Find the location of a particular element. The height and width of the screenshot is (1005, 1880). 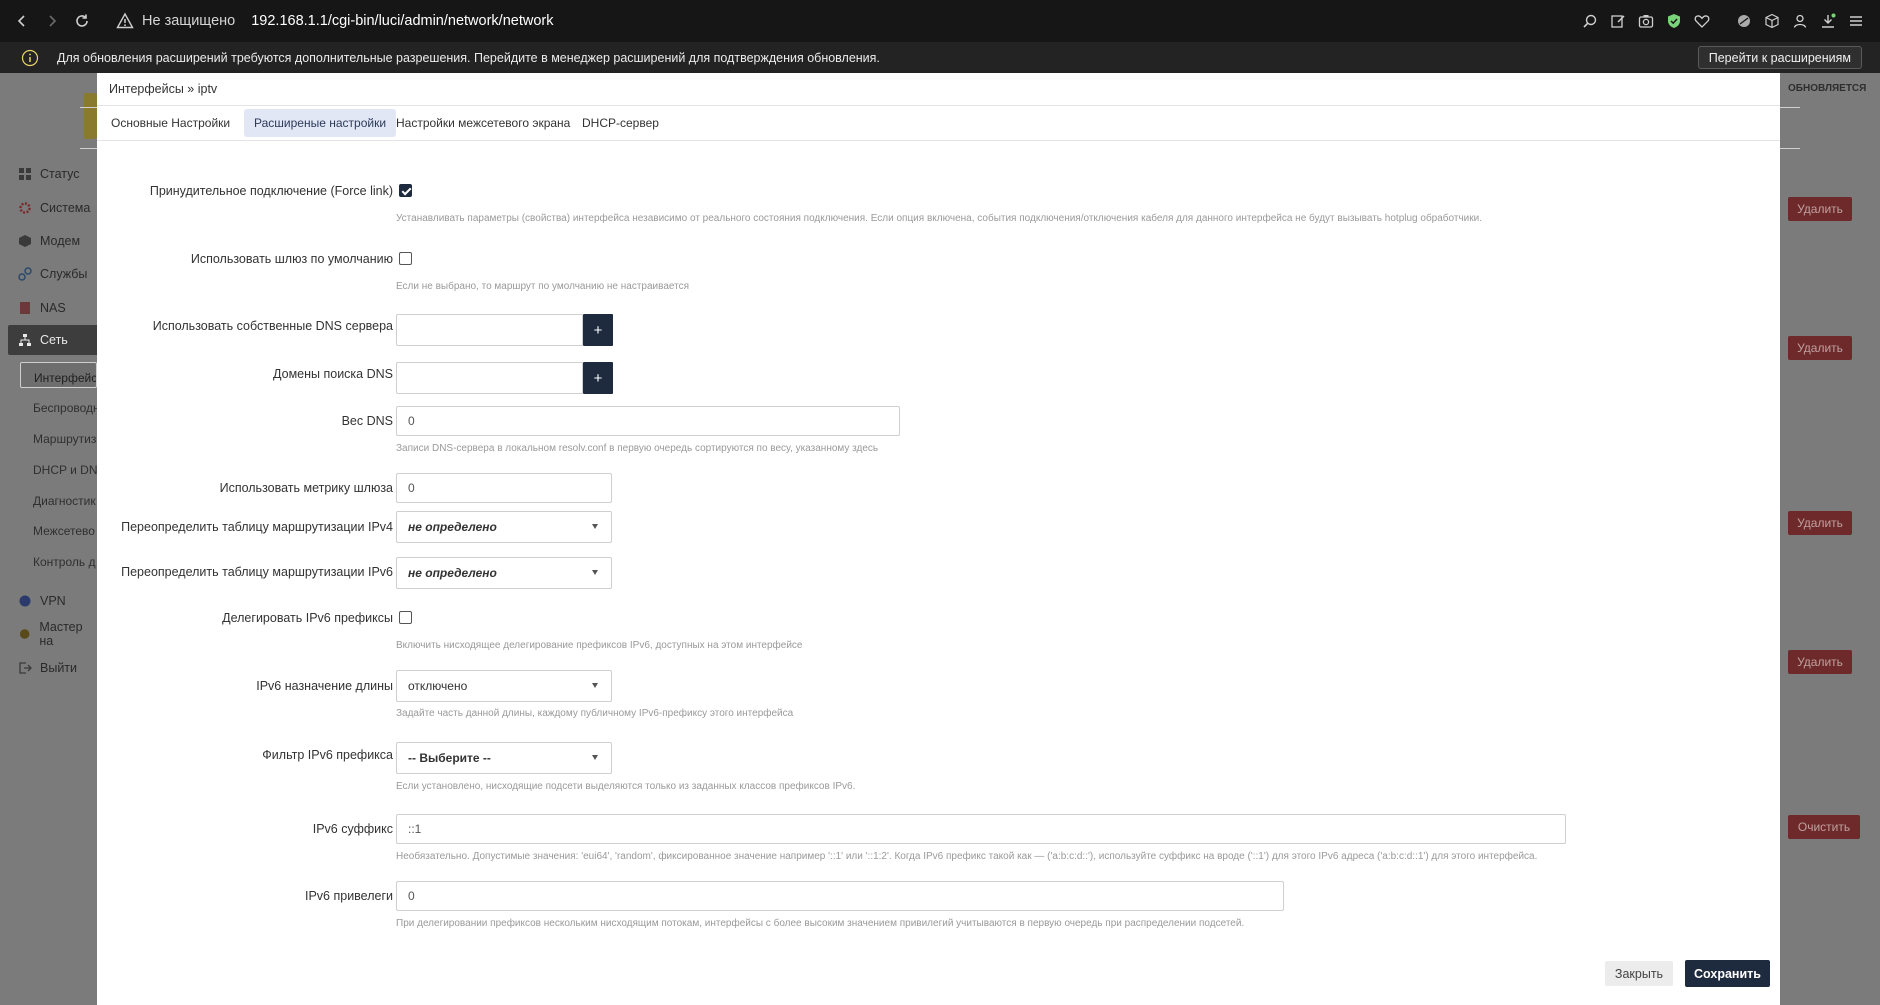

delegate-prefixes-checkbox is located at coordinates (405, 617).